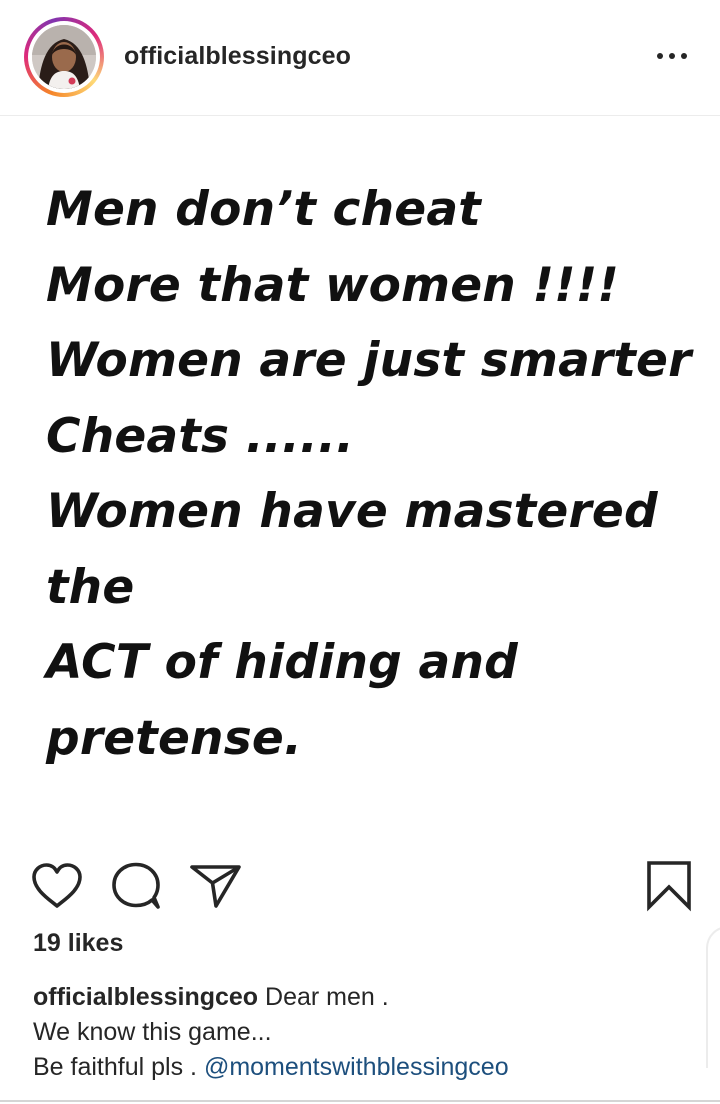 The image size is (720, 1104). I want to click on heart-icon, so click(57, 886).